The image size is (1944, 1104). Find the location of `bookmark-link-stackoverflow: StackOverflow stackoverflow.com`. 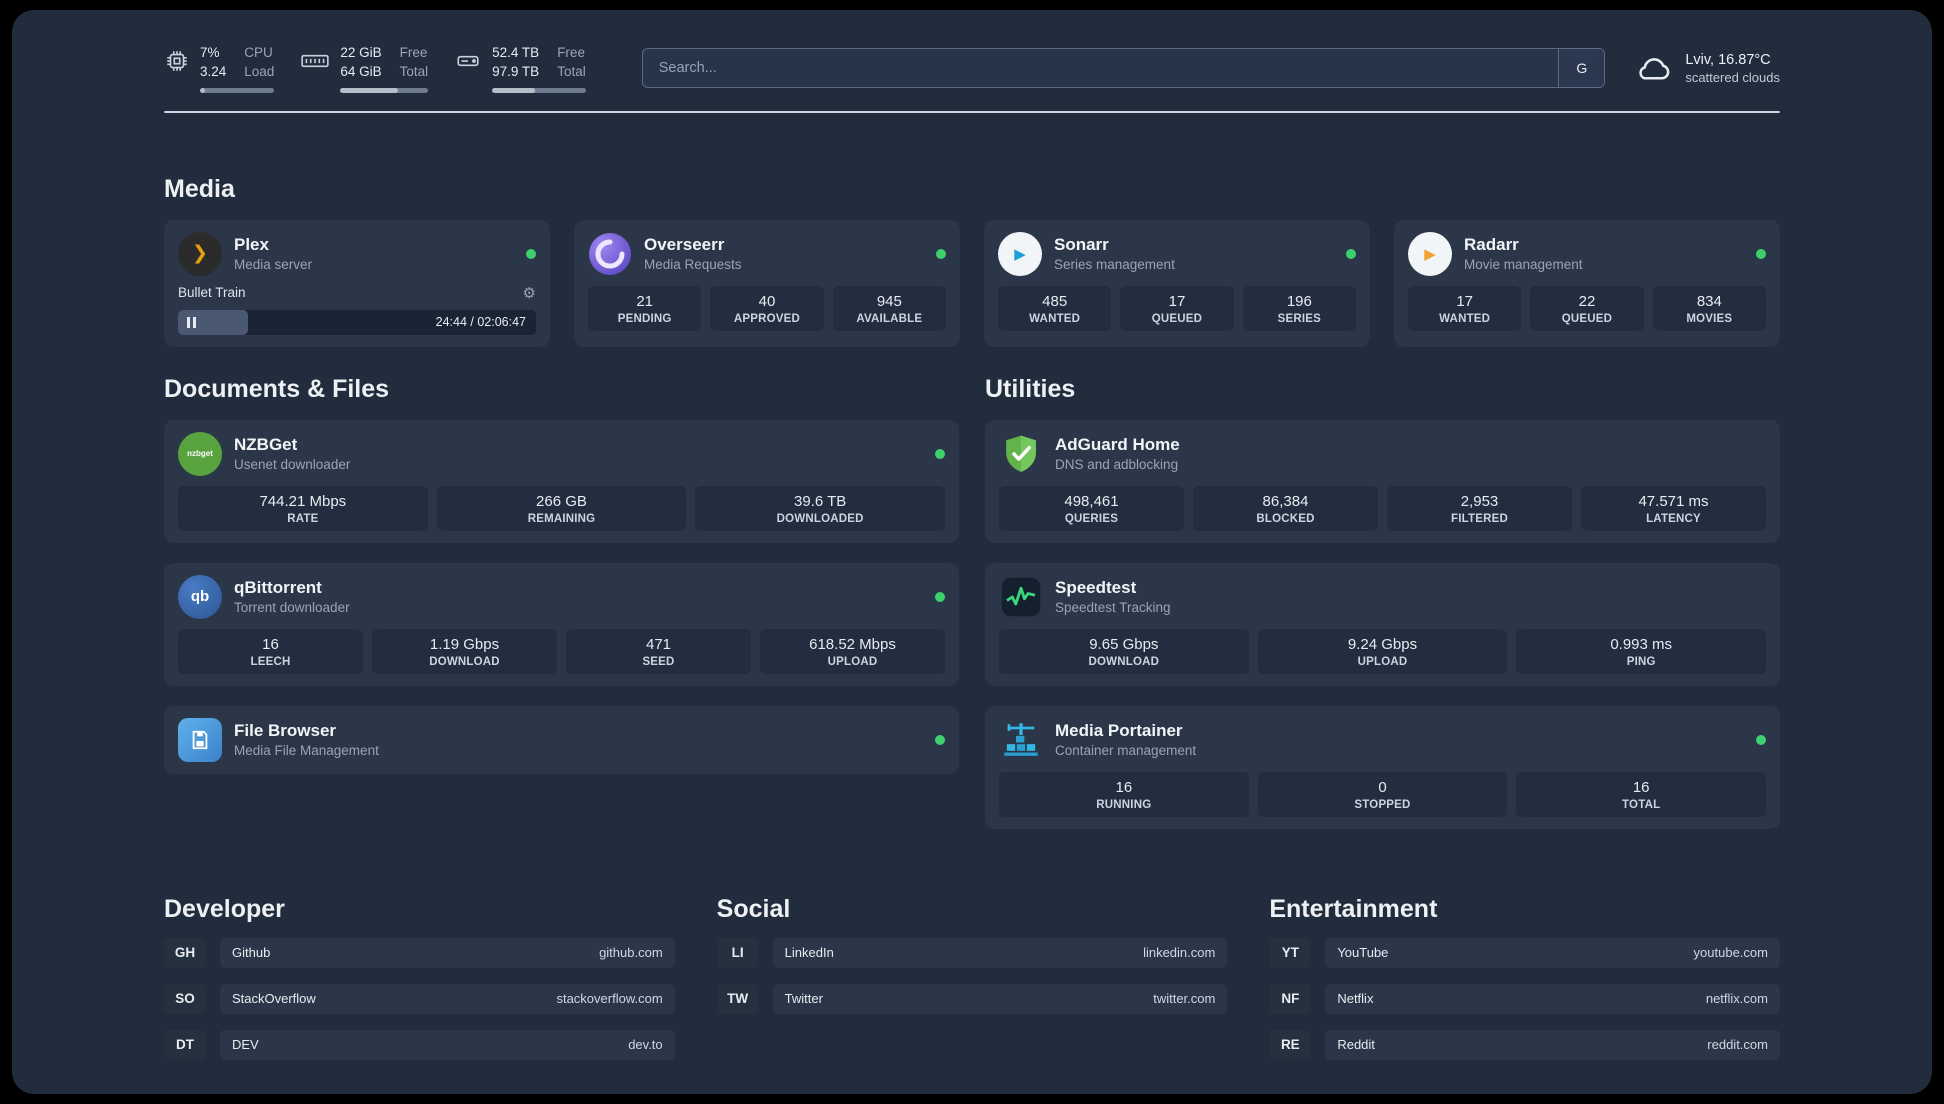

bookmark-link-stackoverflow: StackOverflow stackoverflow.com is located at coordinates (447, 998).